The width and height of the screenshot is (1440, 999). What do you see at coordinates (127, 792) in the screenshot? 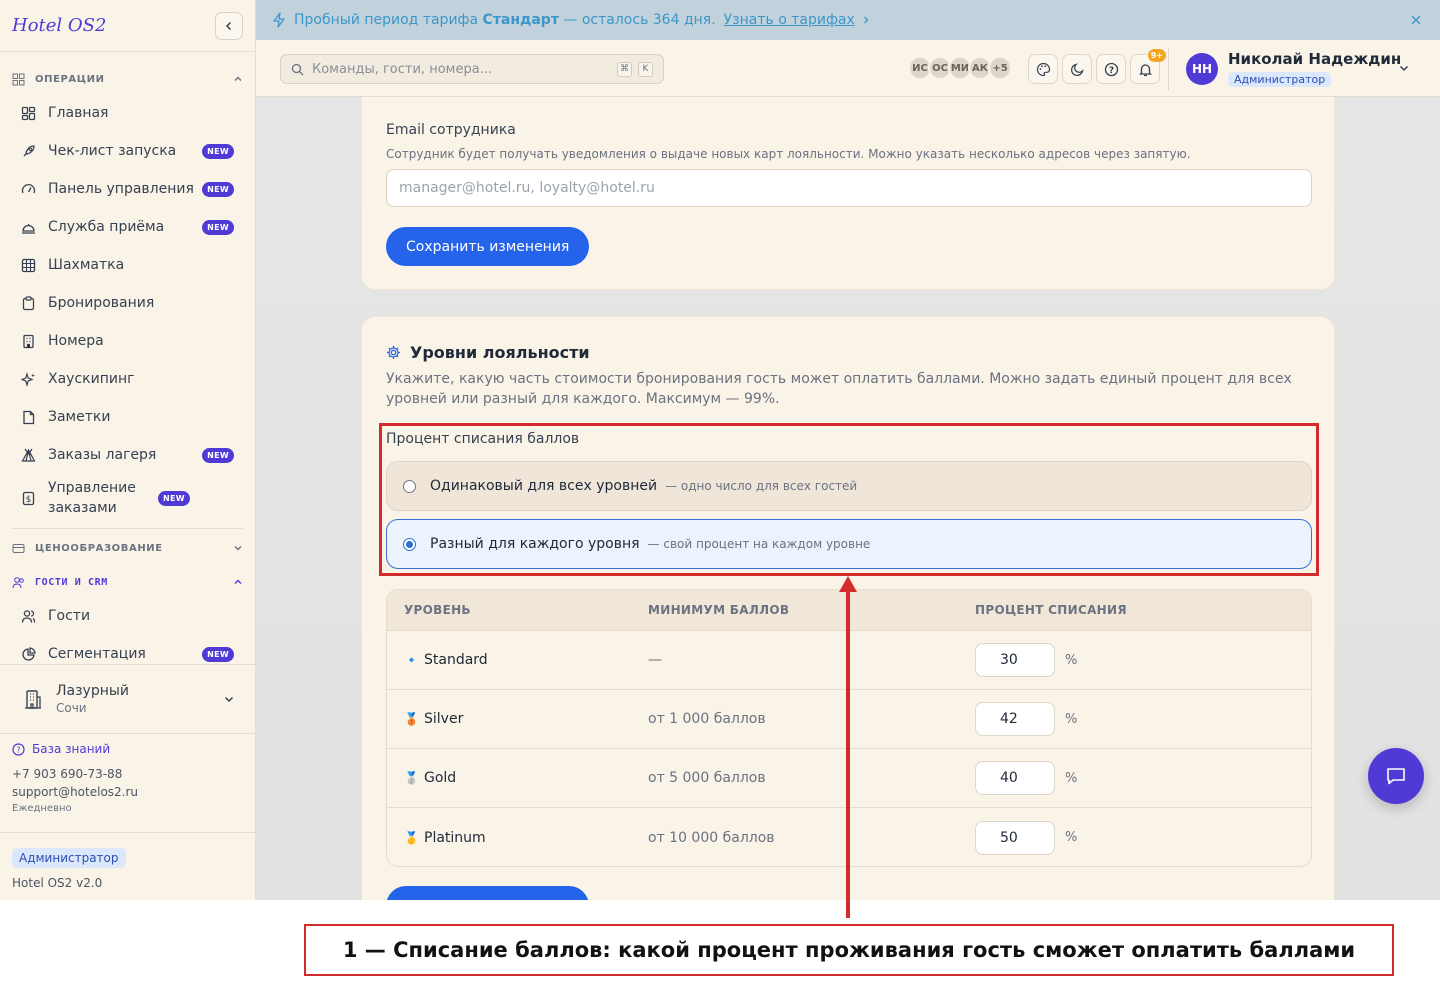
I see `support-email: support@hotelos2.ru` at bounding box center [127, 792].